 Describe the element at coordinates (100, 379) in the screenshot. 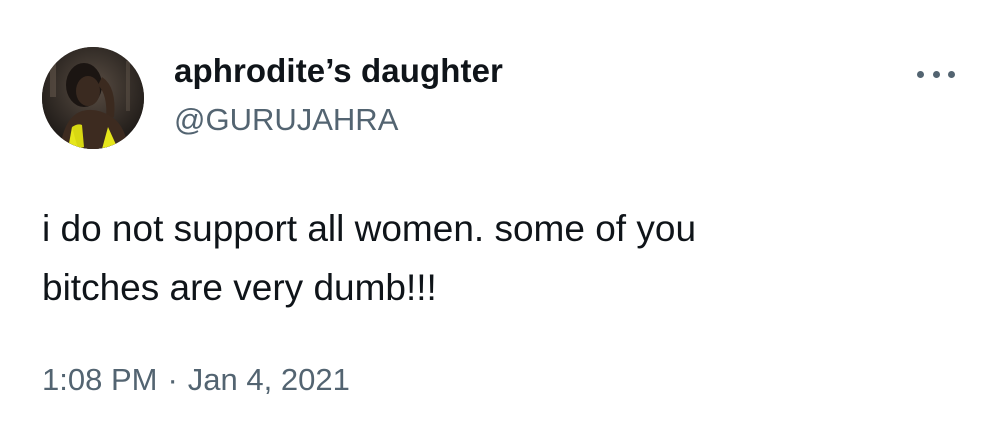

I see `tweet-time: 1:08 PM` at that location.